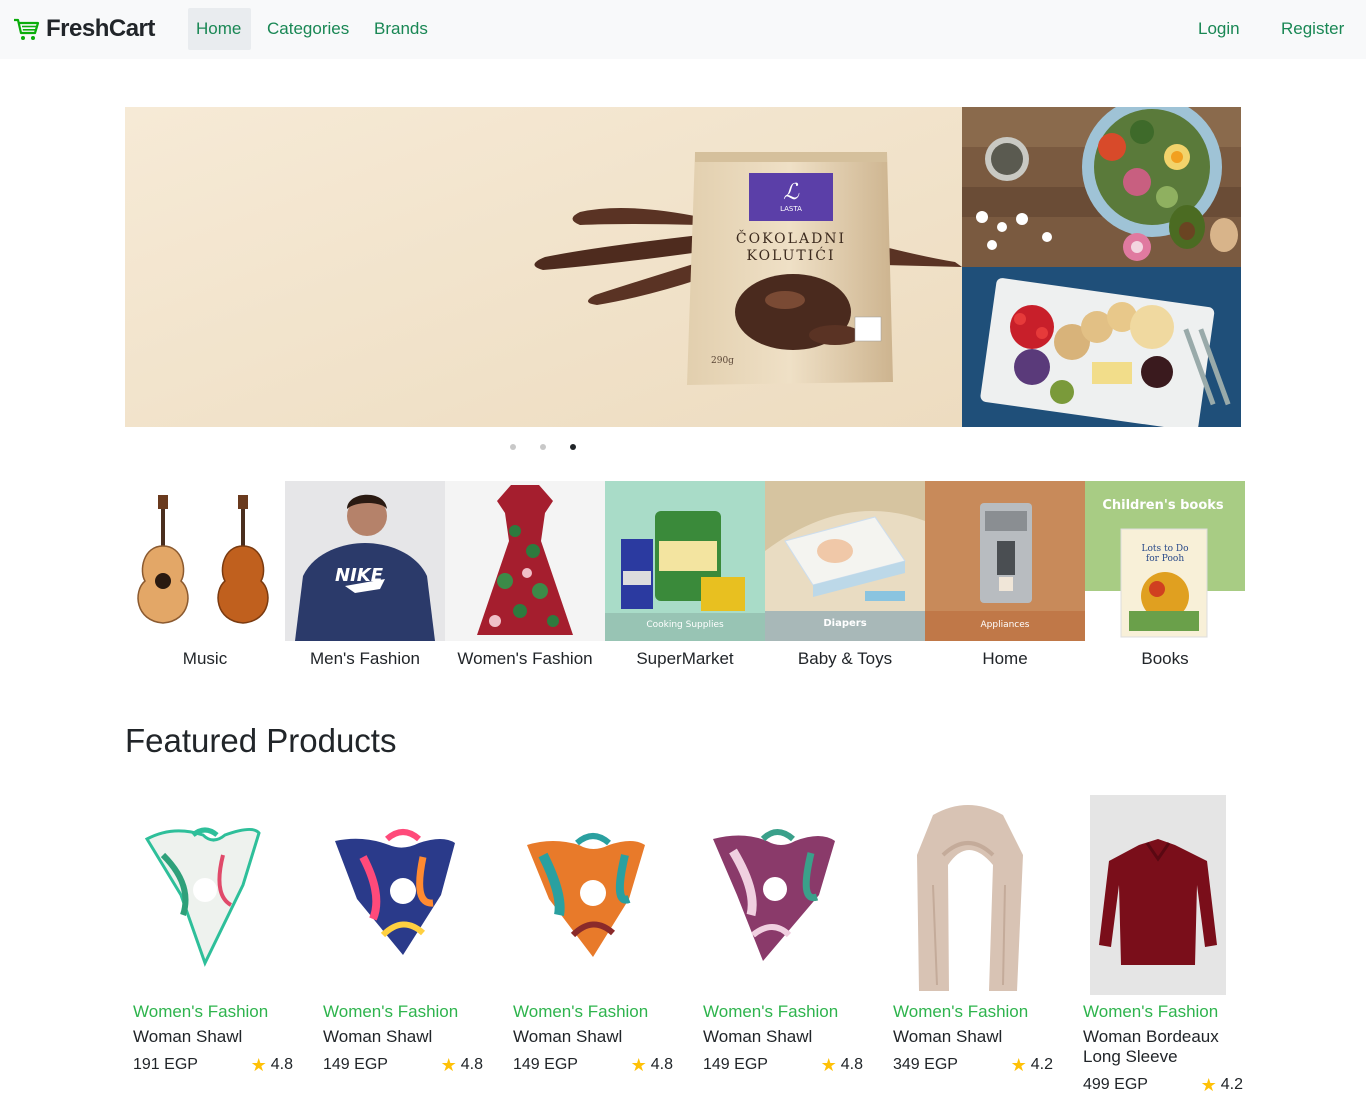 Image resolution: width=1366 pixels, height=1115 pixels. Describe the element at coordinates (1163, 505) in the screenshot. I see `category-image-caption: Children's books` at that location.